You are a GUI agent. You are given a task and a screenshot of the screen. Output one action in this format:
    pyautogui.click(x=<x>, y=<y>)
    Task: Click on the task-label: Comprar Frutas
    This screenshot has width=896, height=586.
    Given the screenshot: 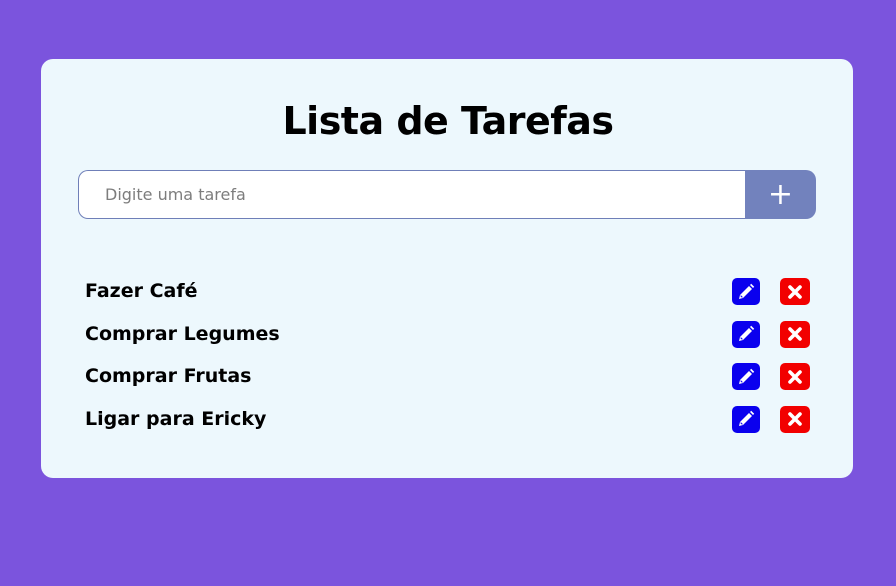 What is the action you would take?
    pyautogui.click(x=168, y=376)
    